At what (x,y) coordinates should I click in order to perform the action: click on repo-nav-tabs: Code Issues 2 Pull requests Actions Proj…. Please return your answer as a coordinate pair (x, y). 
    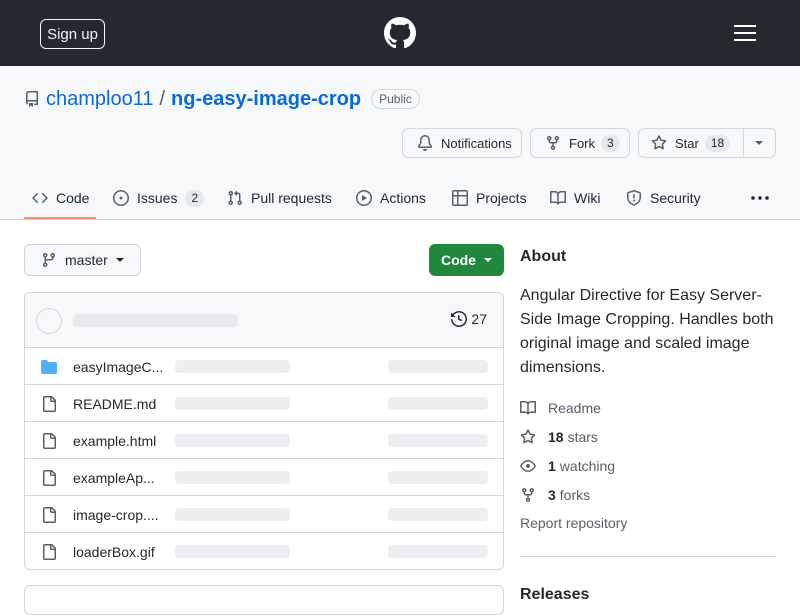
    Looking at the image, I should click on (400, 198).